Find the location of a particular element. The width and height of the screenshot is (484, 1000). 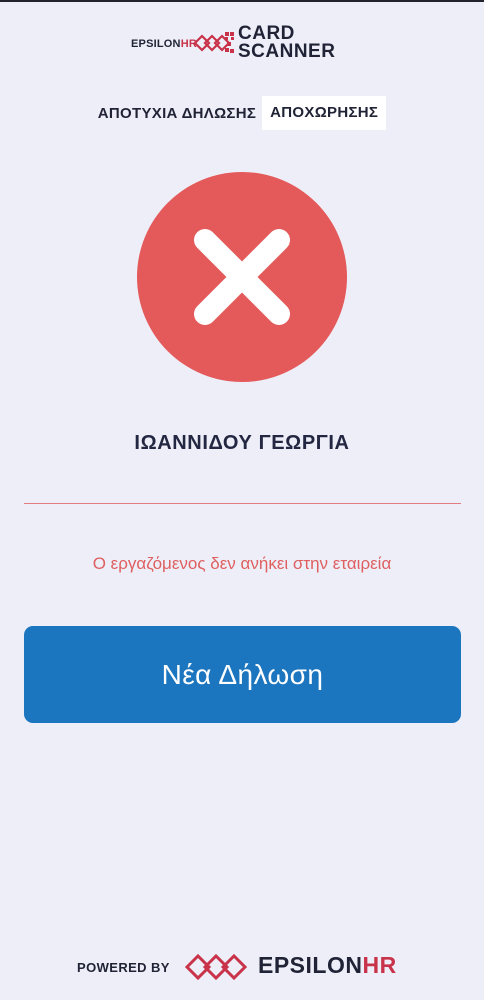

epsilonhr-logo-icon is located at coordinates (213, 42).